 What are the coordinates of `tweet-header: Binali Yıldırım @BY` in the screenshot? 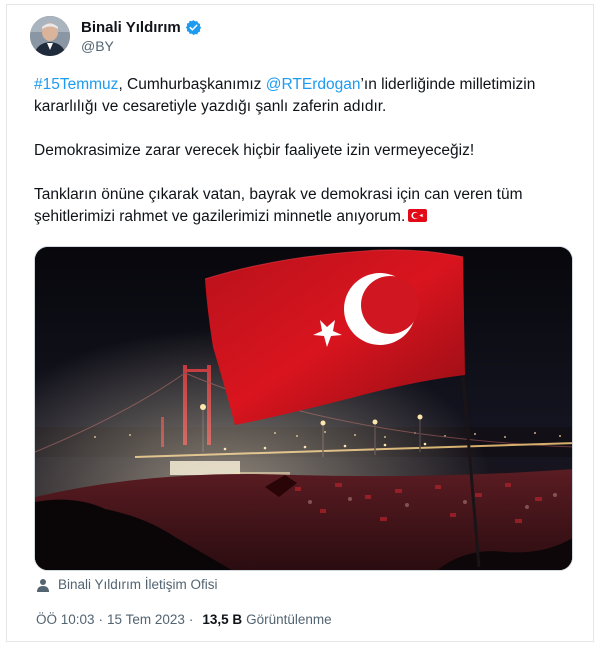 It's located at (116, 36).